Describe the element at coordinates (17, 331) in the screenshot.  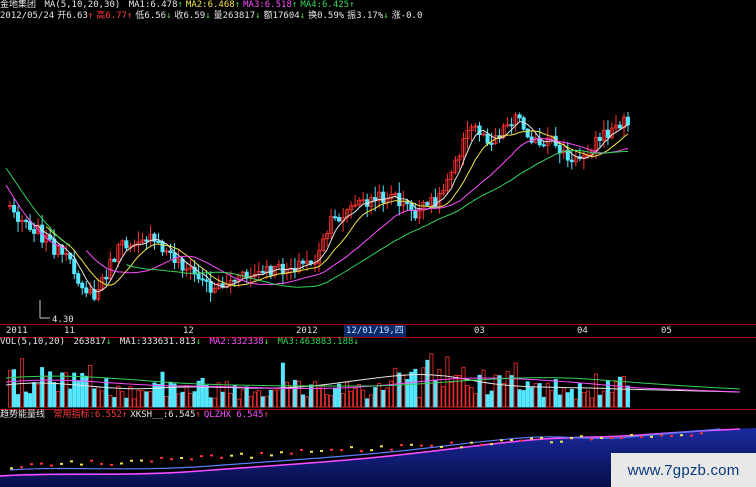
I see `tick-2011: 2011` at that location.